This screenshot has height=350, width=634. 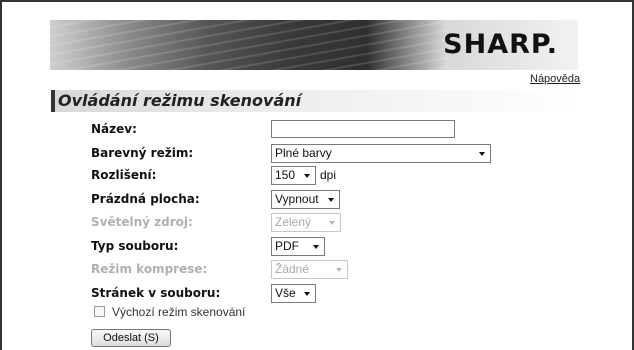 What do you see at coordinates (142, 222) in the screenshot?
I see `light-source-label: Světelný zdroj:` at bounding box center [142, 222].